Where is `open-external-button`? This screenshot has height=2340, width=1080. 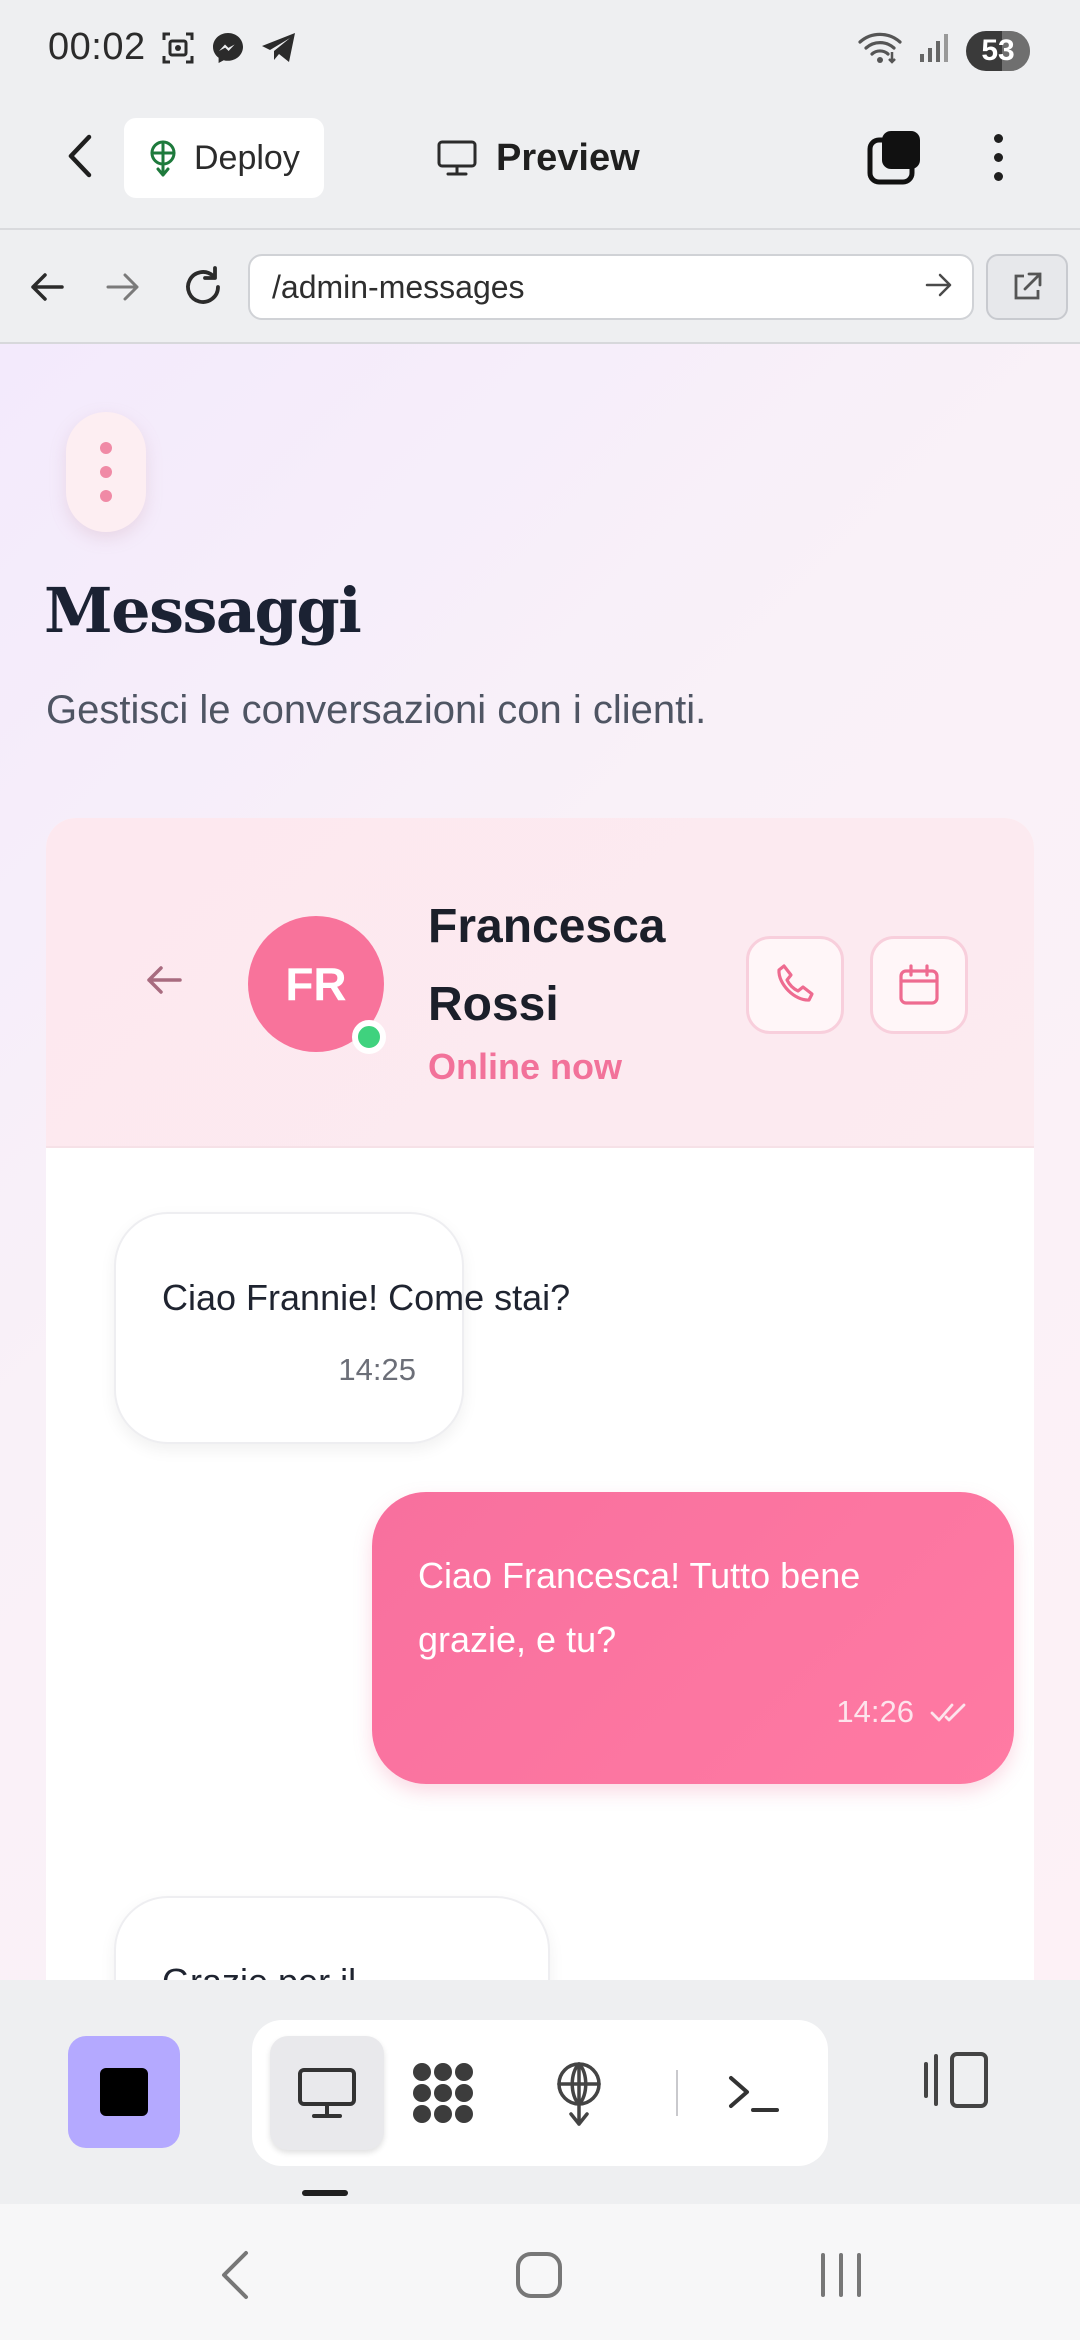
open-external-button is located at coordinates (1027, 287).